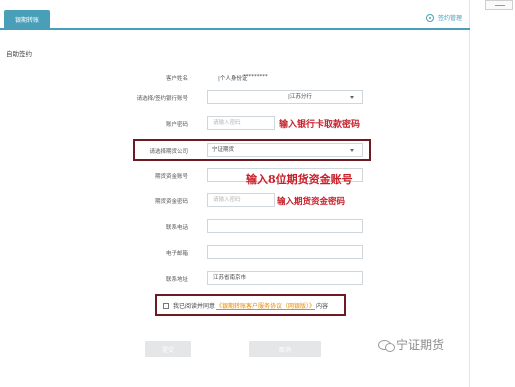 This screenshot has height=387, width=515. What do you see at coordinates (285, 97) in the screenshot?
I see `bank-account-select: |江苏分行` at bounding box center [285, 97].